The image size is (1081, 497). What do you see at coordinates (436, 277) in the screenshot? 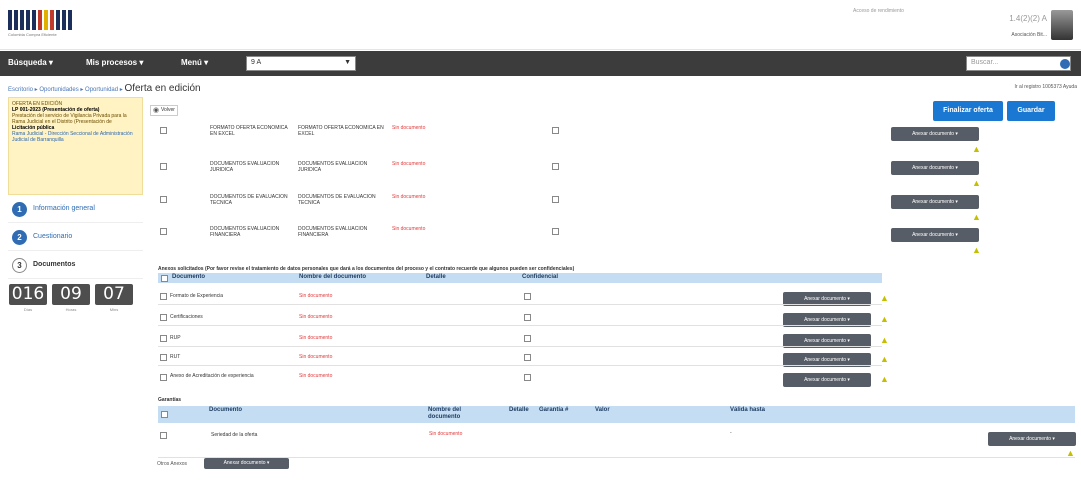
I see `header-detalle: Detalle` at bounding box center [436, 277].